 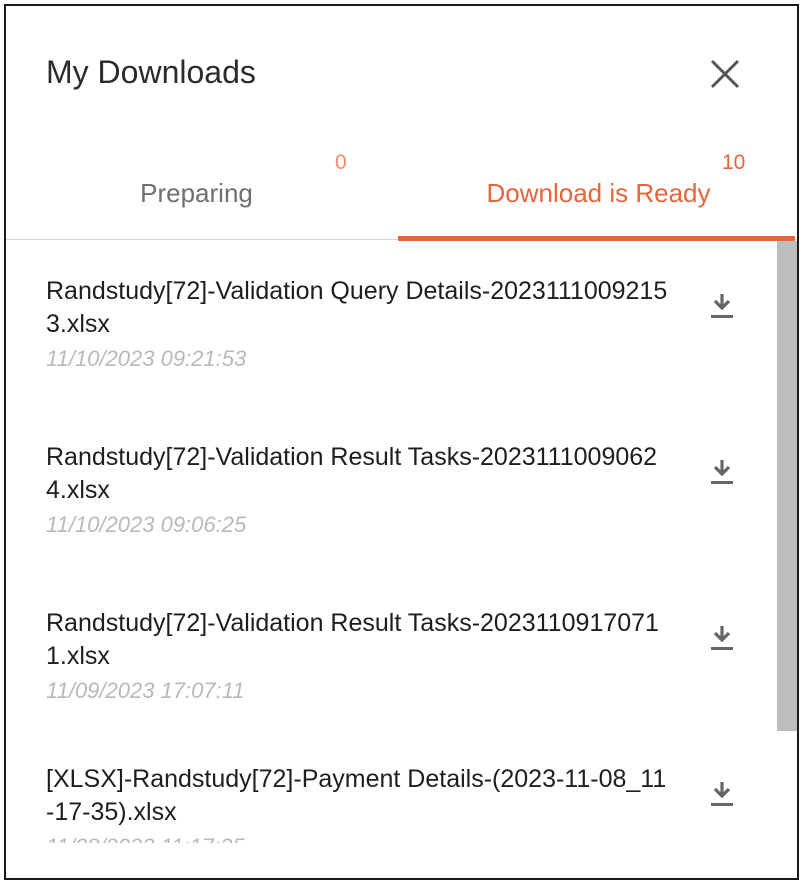 I want to click on tab-ready-count: 10, so click(x=734, y=162).